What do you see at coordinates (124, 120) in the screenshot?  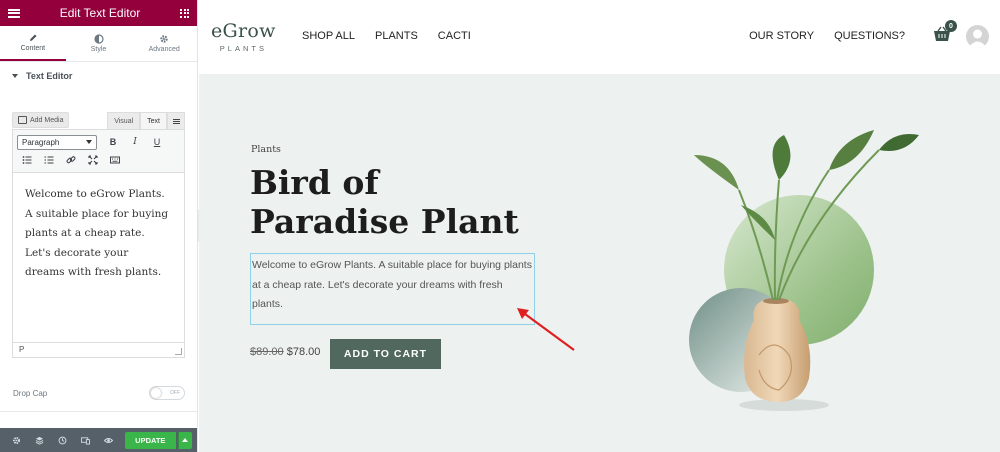 I see `tab-visual: Visual` at bounding box center [124, 120].